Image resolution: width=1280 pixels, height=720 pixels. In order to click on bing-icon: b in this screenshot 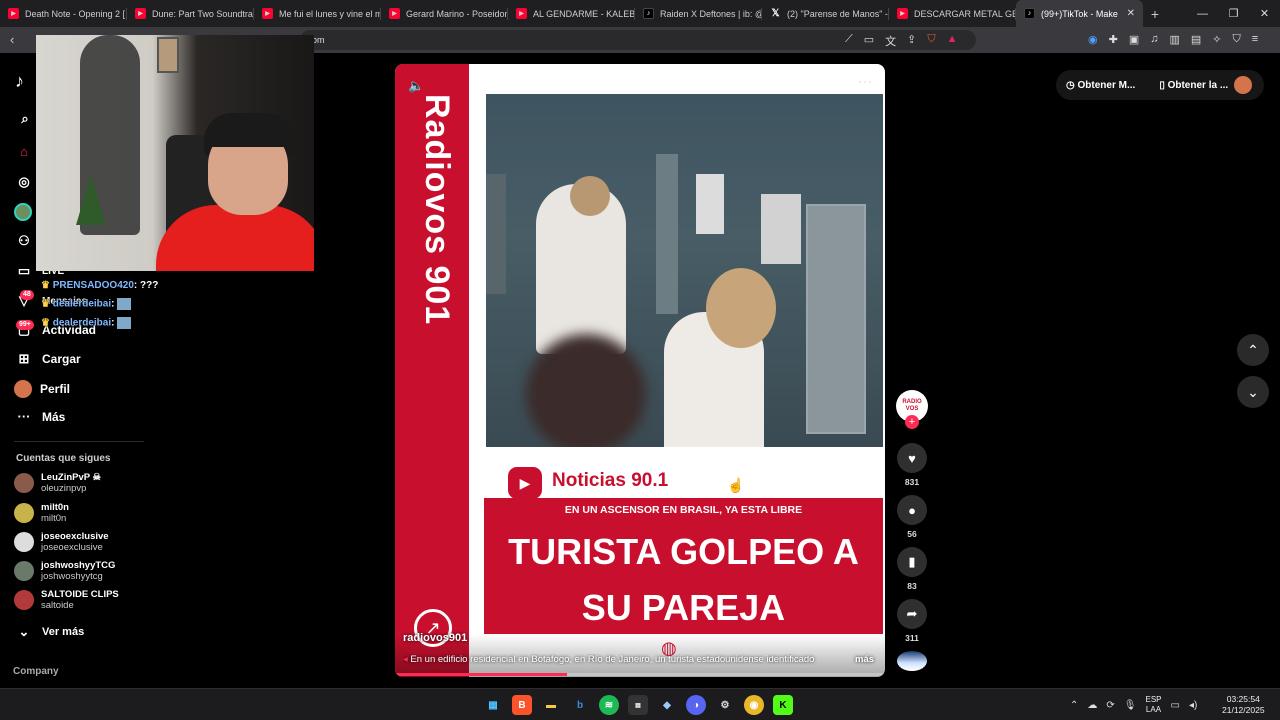, I will do `click(580, 705)`.